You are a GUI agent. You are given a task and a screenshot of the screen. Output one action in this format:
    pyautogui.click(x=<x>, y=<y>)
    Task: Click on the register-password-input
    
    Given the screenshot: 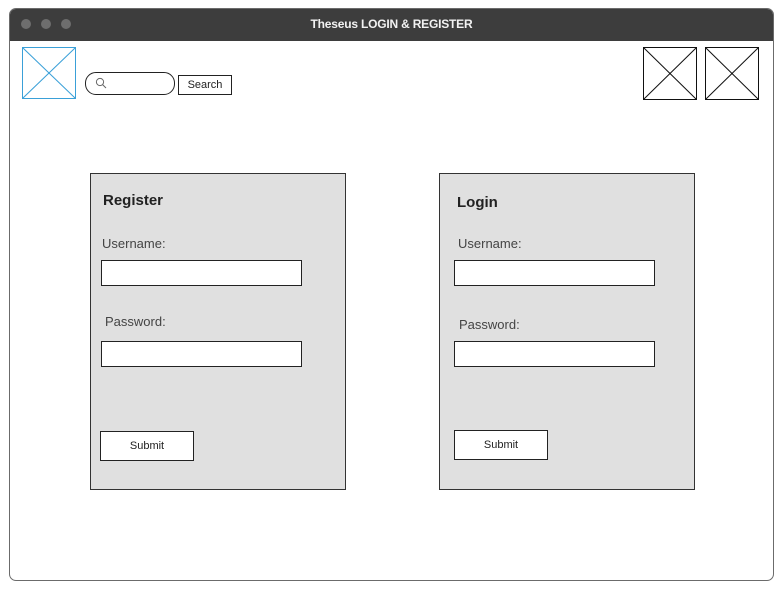 What is the action you would take?
    pyautogui.click(x=201, y=354)
    